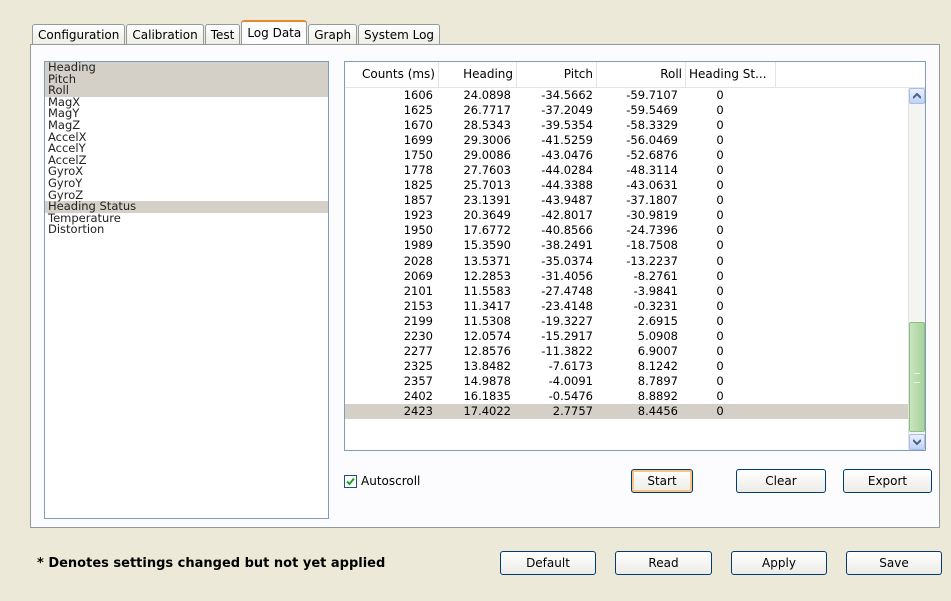 This screenshot has height=601, width=951. What do you see at coordinates (652, 110) in the screenshot?
I see `cell-roll: -59.5469` at bounding box center [652, 110].